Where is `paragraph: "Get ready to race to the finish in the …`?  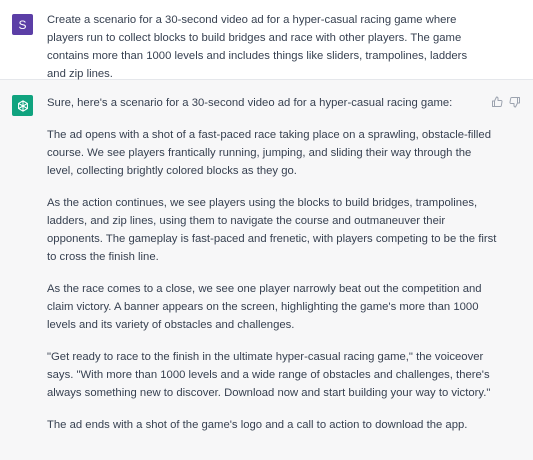
paragraph: "Get ready to race to the finish in the … is located at coordinates (269, 375).